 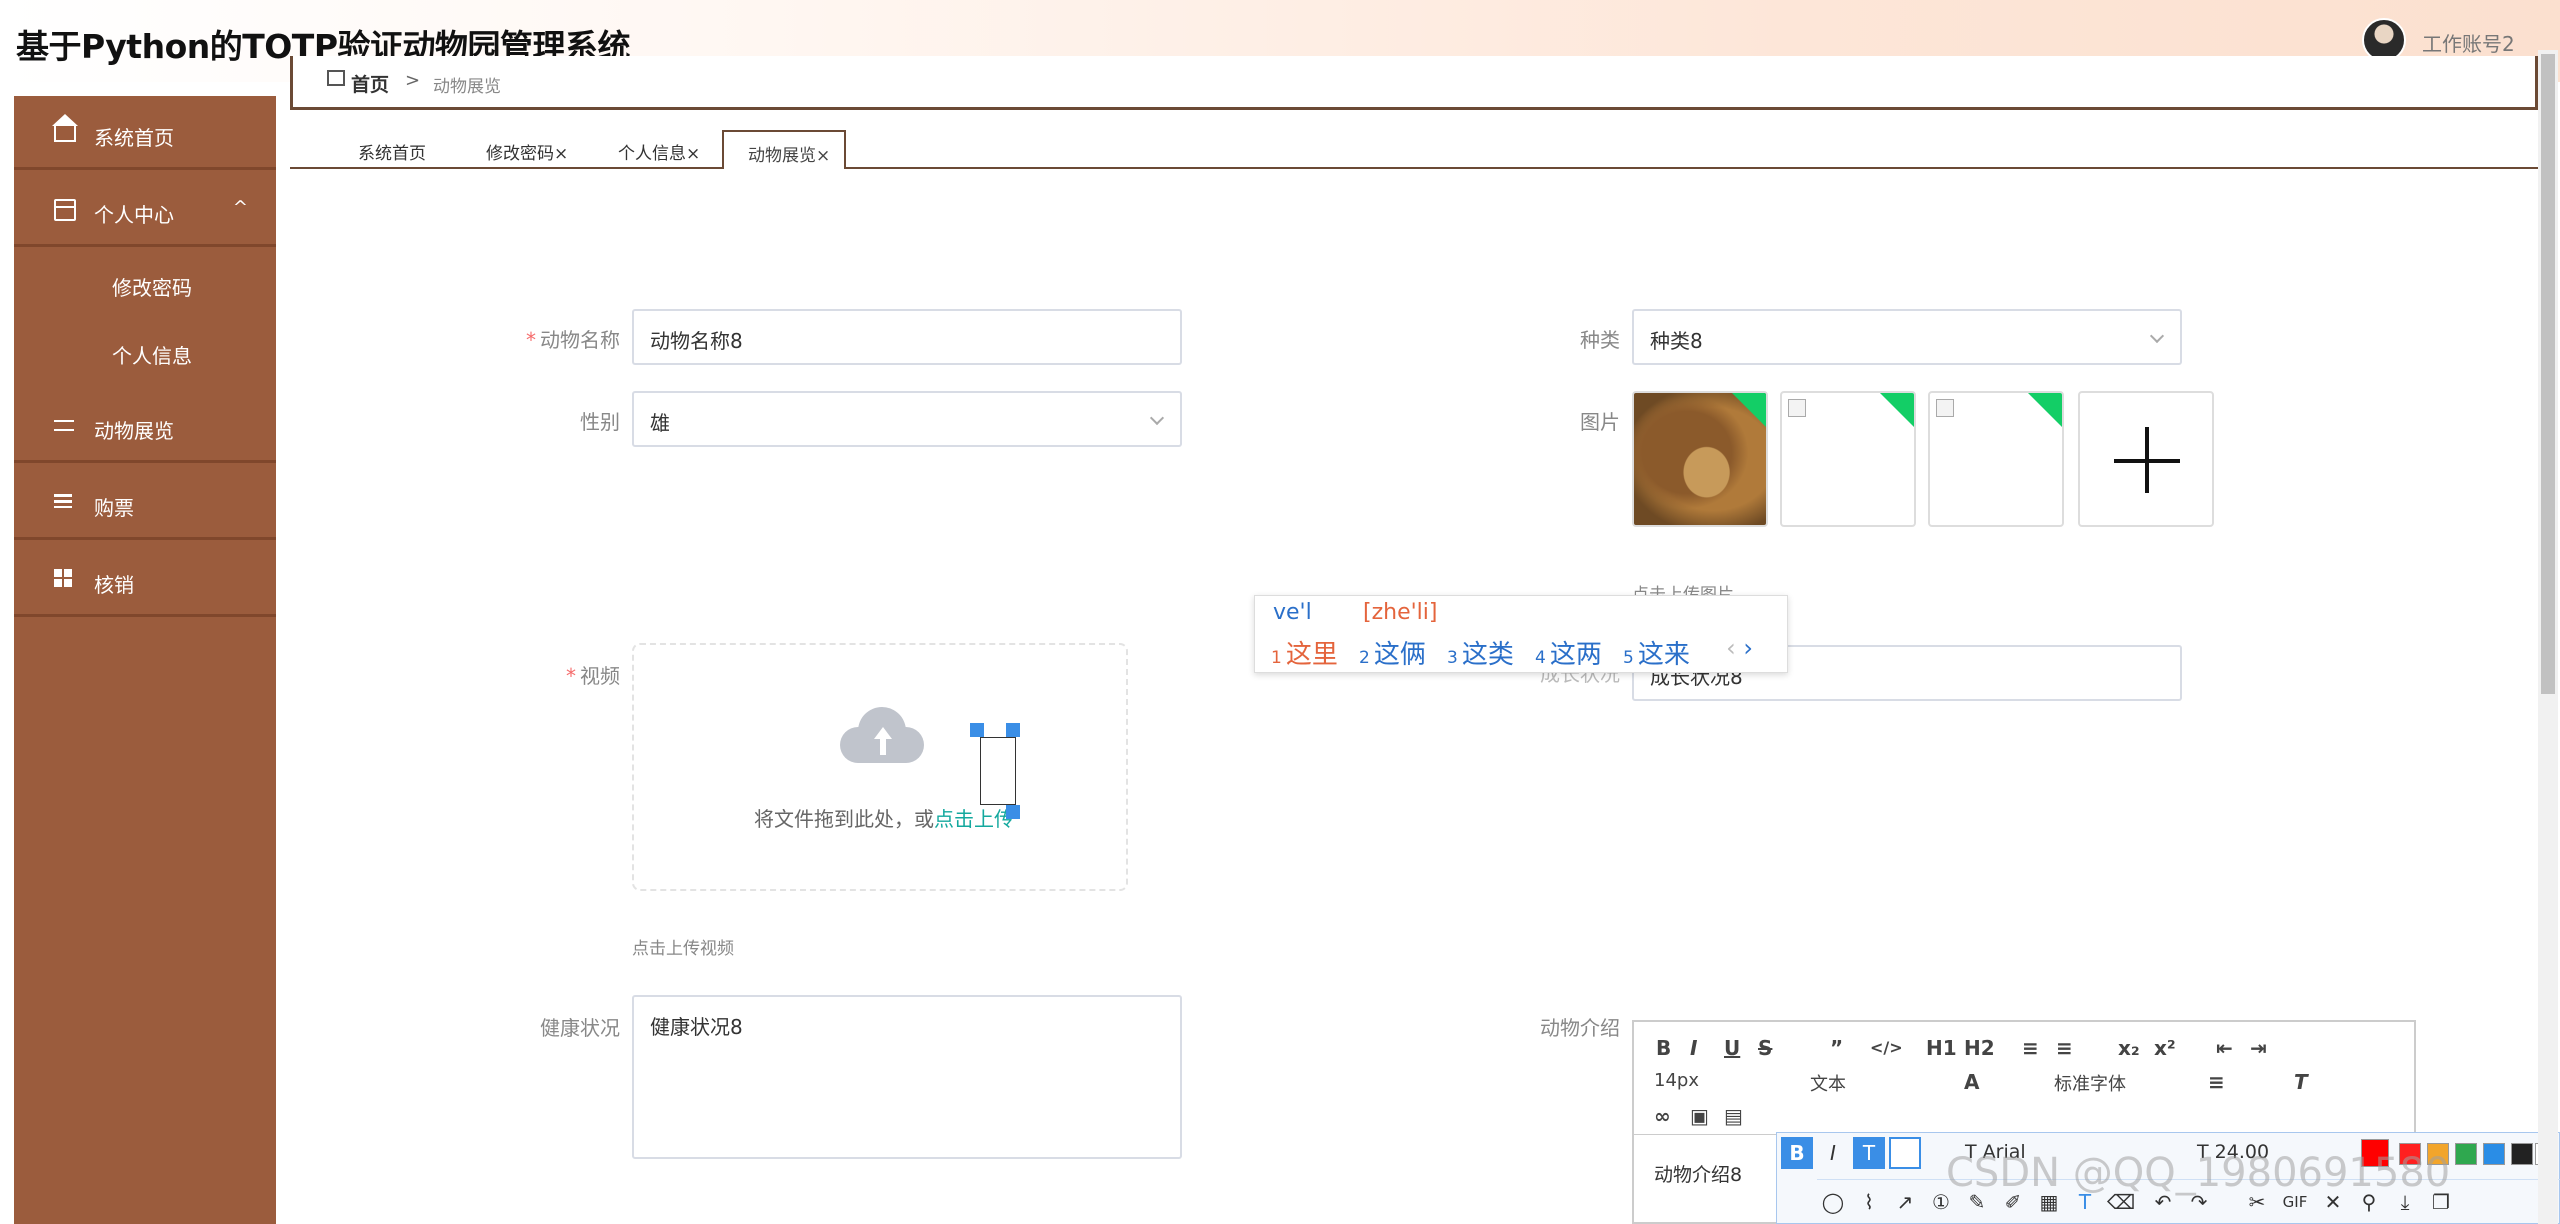 What do you see at coordinates (1833, 1202) in the screenshot?
I see `shape-icon: ◯` at bounding box center [1833, 1202].